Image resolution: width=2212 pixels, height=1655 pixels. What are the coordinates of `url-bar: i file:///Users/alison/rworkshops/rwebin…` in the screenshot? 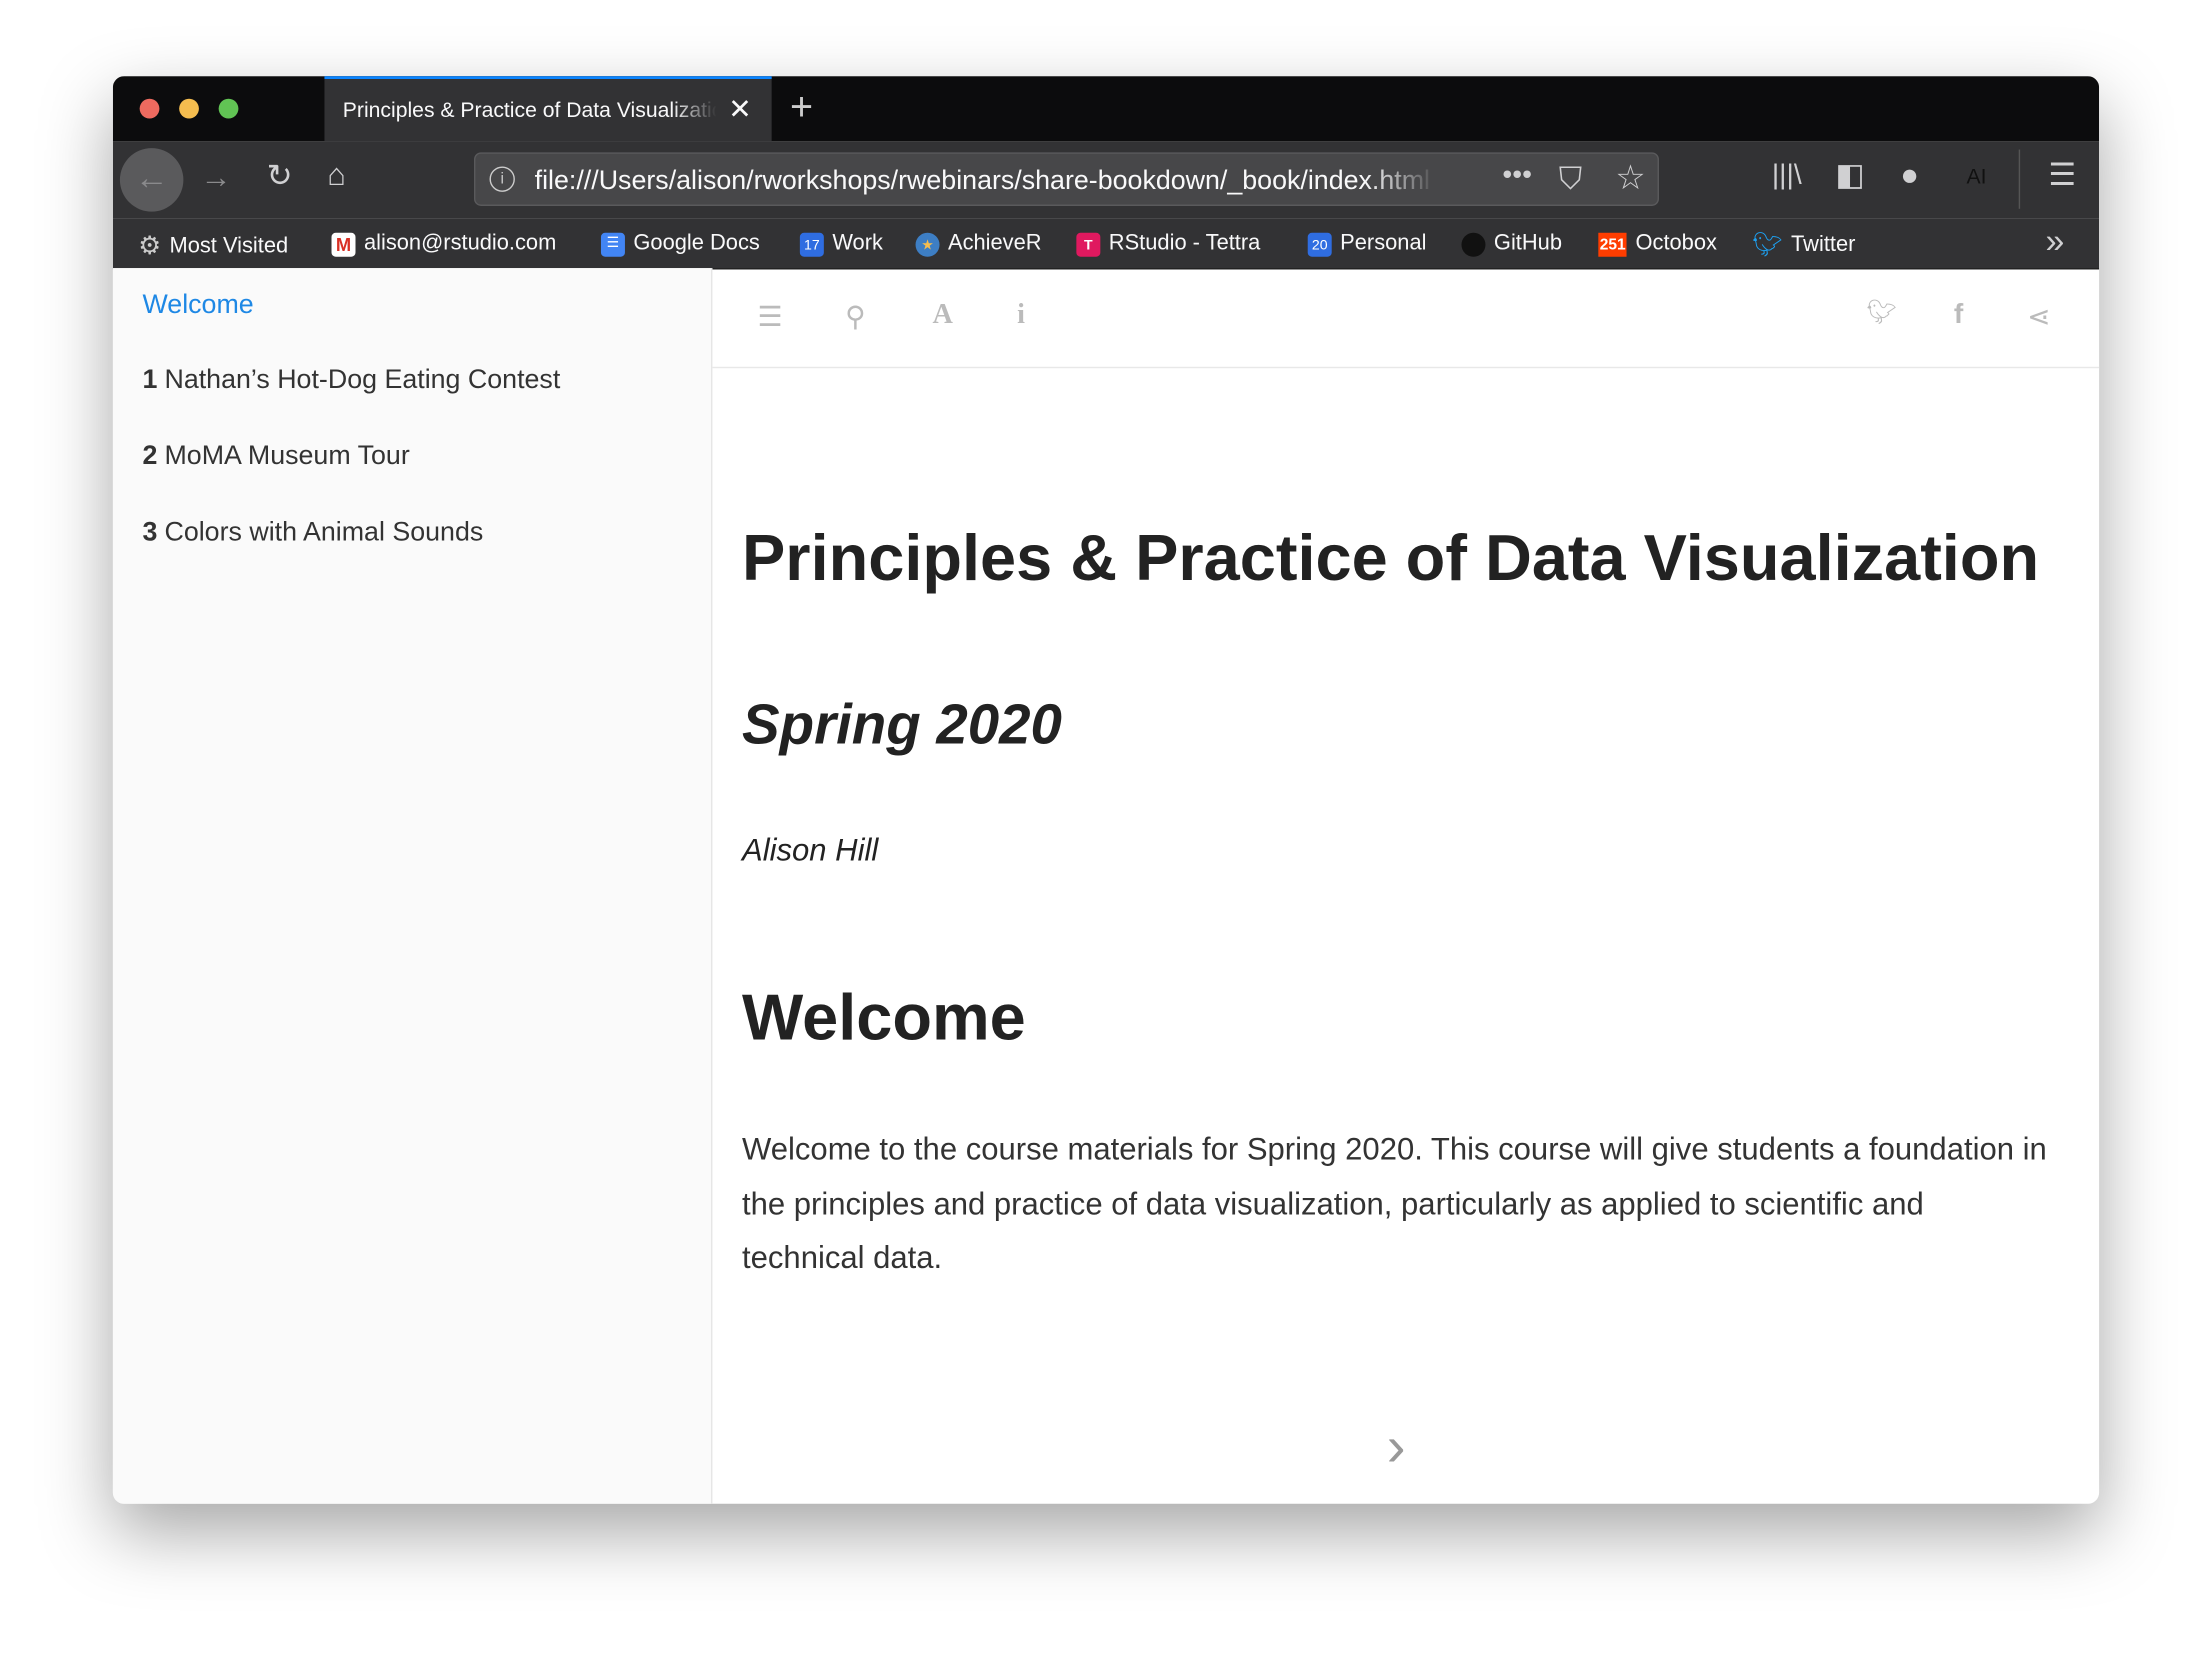 It's located at (1066, 179).